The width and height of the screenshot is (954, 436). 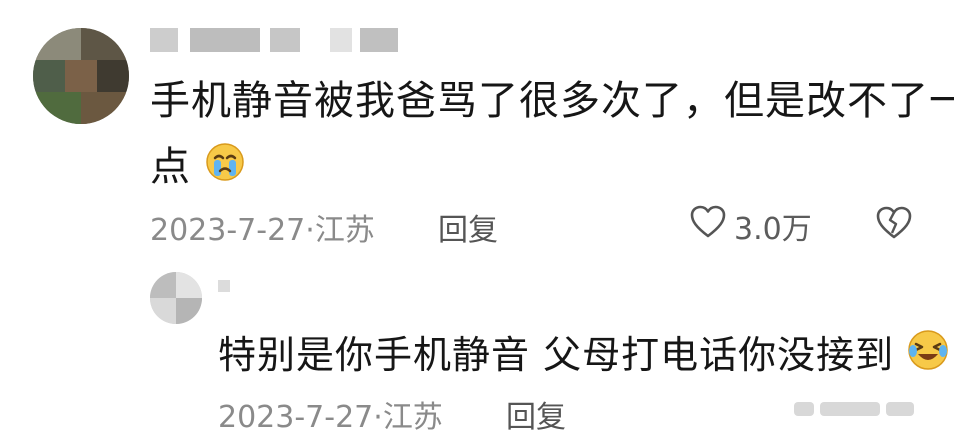 What do you see at coordinates (225, 169) in the screenshot?
I see `crying-face-emoji` at bounding box center [225, 169].